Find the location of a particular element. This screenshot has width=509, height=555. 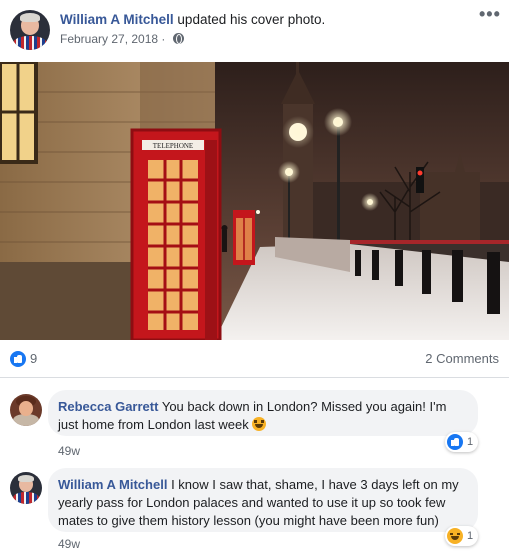

author-avatar is located at coordinates (30, 30).